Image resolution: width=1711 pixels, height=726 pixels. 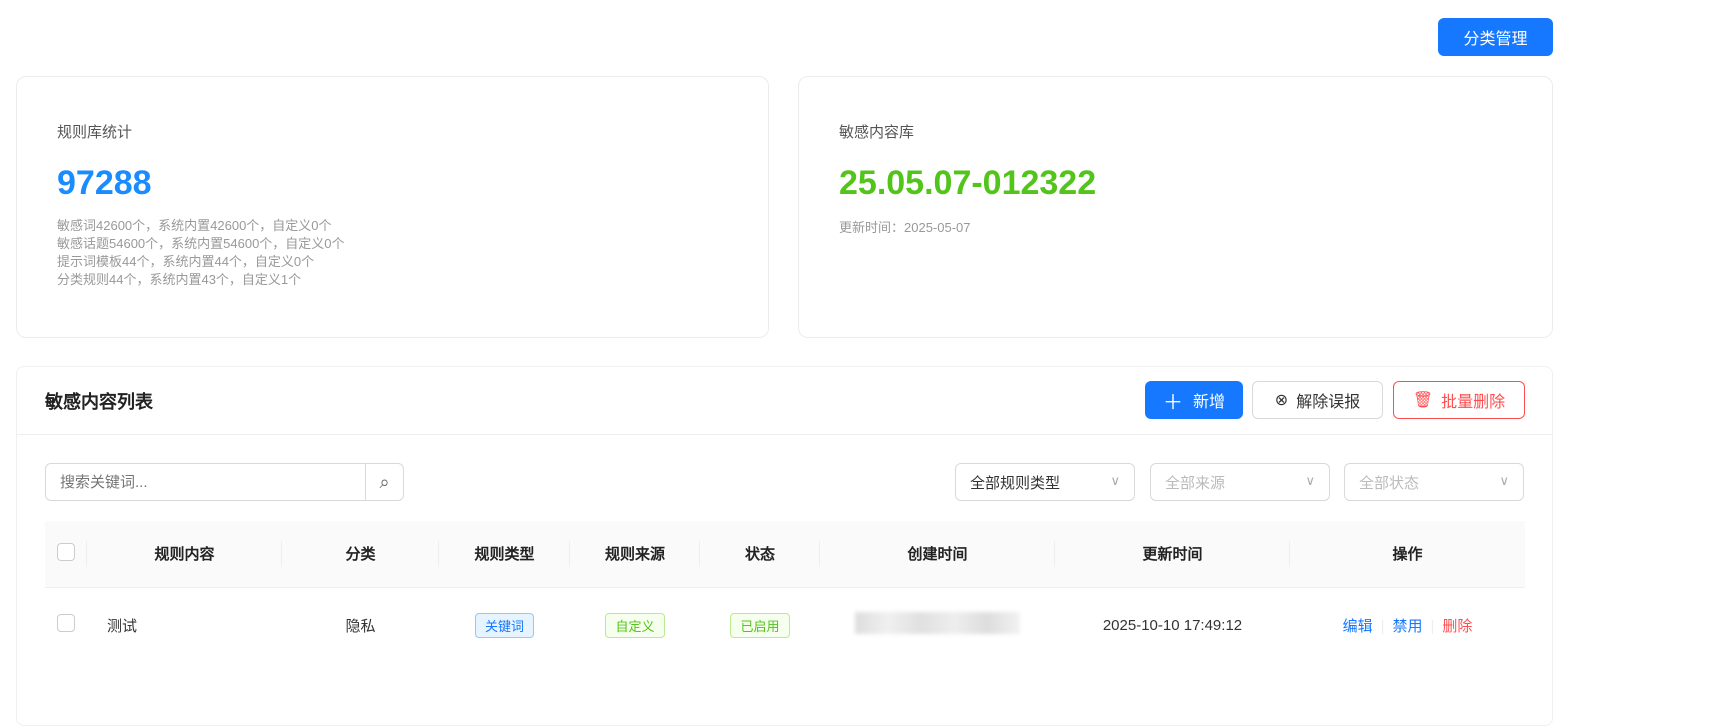 What do you see at coordinates (635, 554) in the screenshot?
I see `col-source: 规则来源` at bounding box center [635, 554].